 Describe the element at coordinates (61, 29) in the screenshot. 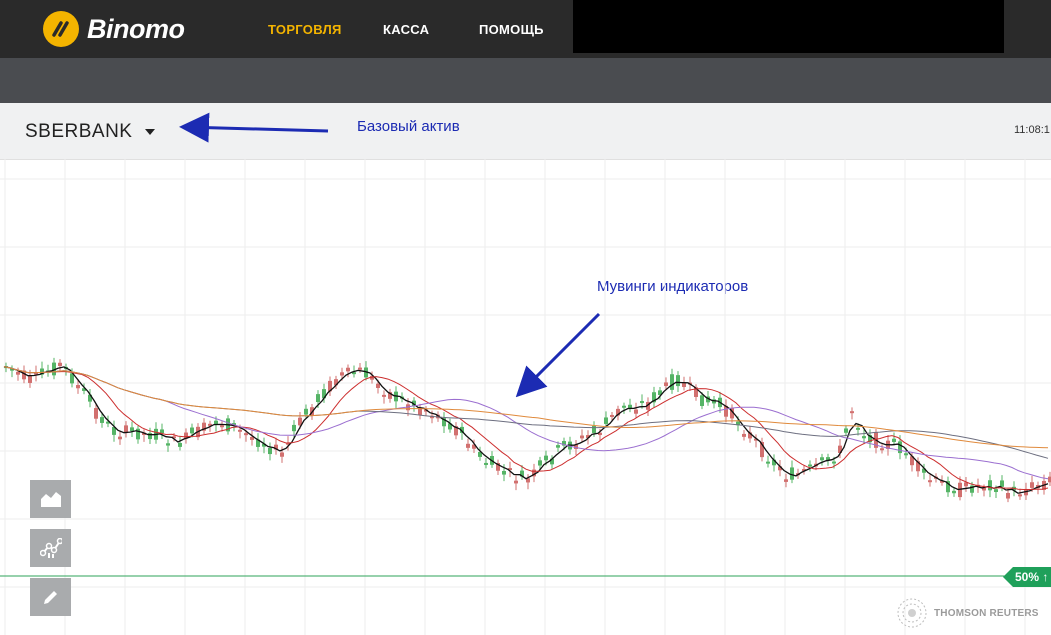

I see `binomo-logo-icon` at that location.